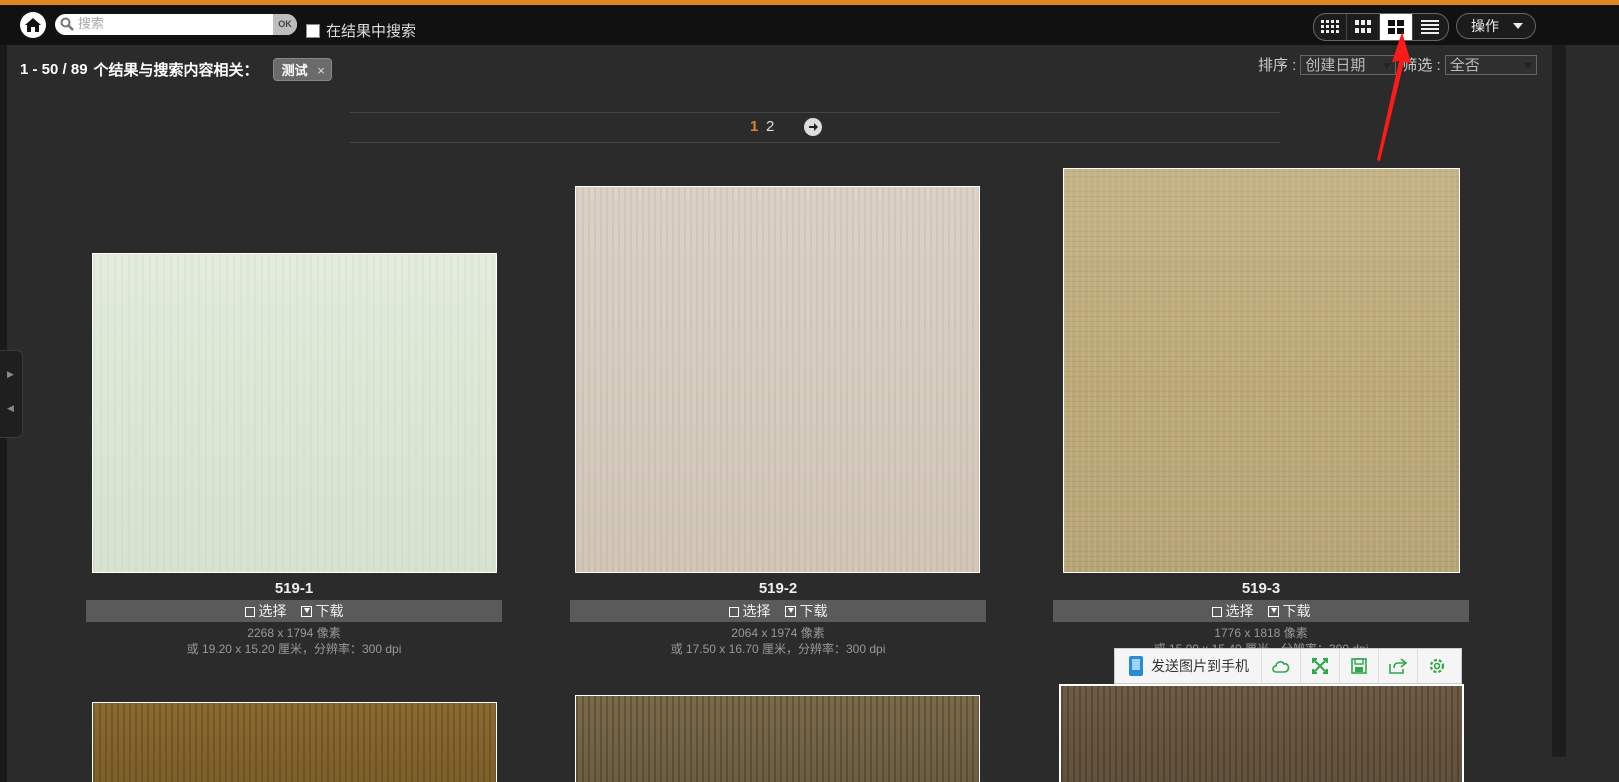 This screenshot has height=782, width=1619. What do you see at coordinates (313, 30) in the screenshot?
I see `search-in-results-checkbox` at bounding box center [313, 30].